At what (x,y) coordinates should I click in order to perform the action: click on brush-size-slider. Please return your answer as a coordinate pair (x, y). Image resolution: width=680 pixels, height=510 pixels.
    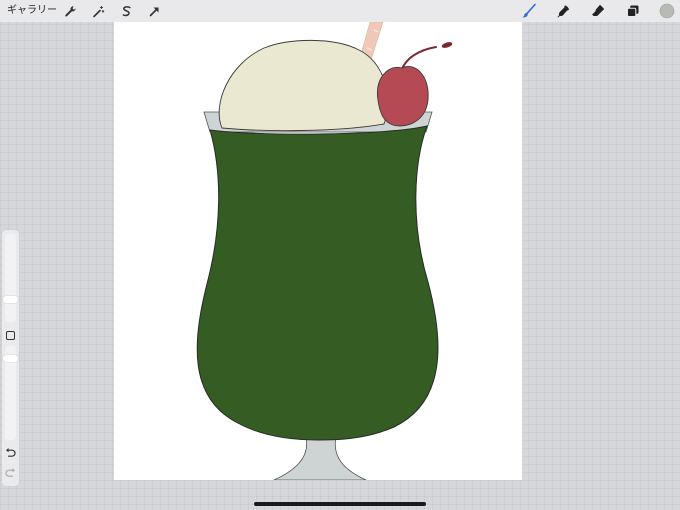
    Looking at the image, I should click on (10, 278).